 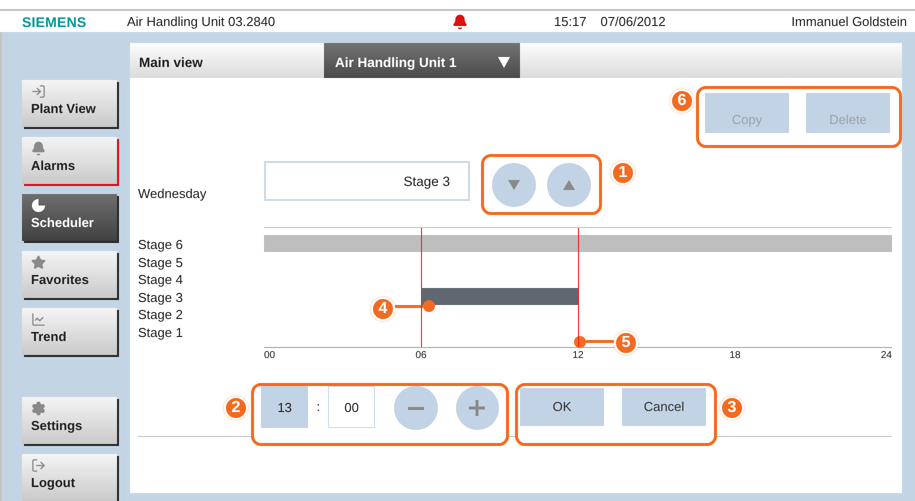 I want to click on start-marker-line, so click(x=421, y=287).